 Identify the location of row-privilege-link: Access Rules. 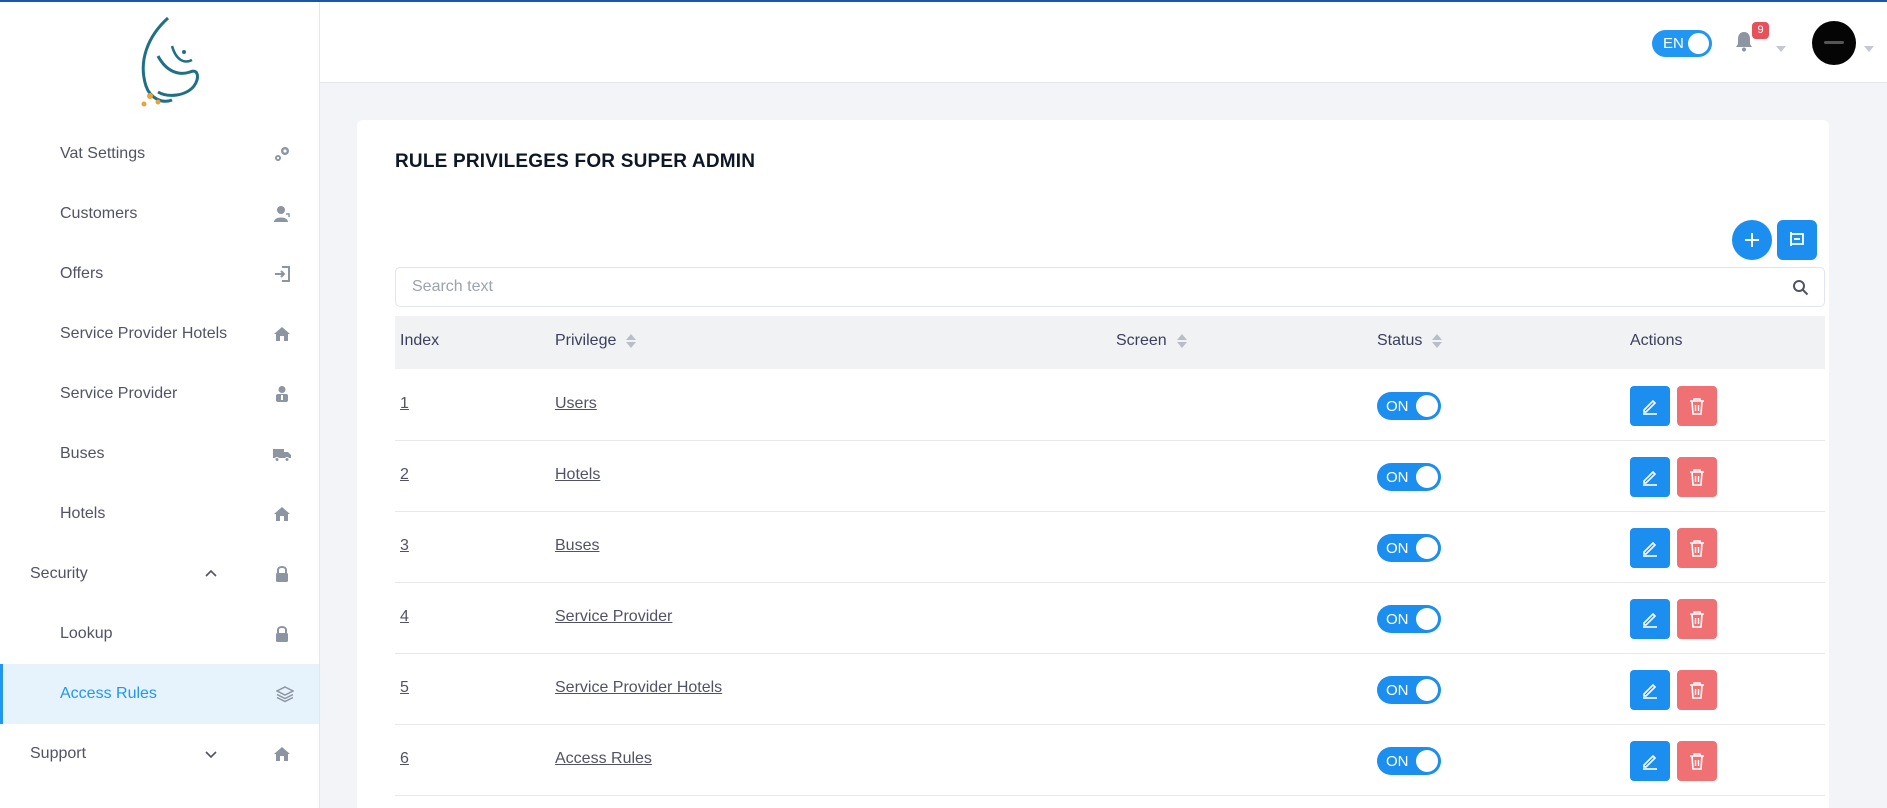
(603, 759).